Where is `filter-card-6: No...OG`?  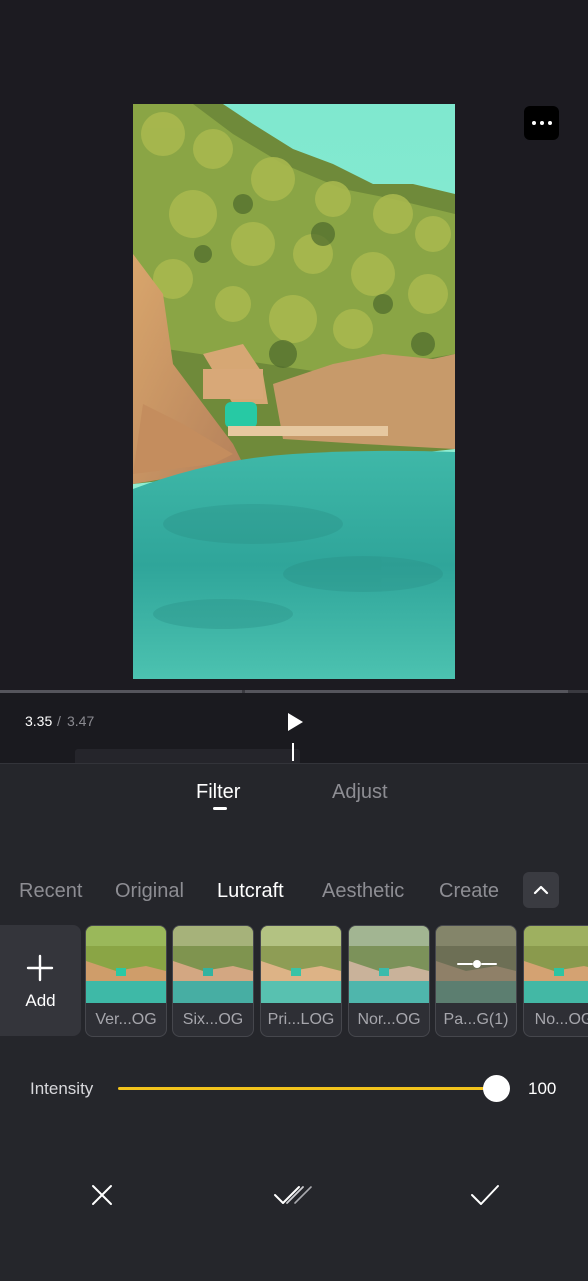
filter-card-6: No...OG is located at coordinates (555, 981).